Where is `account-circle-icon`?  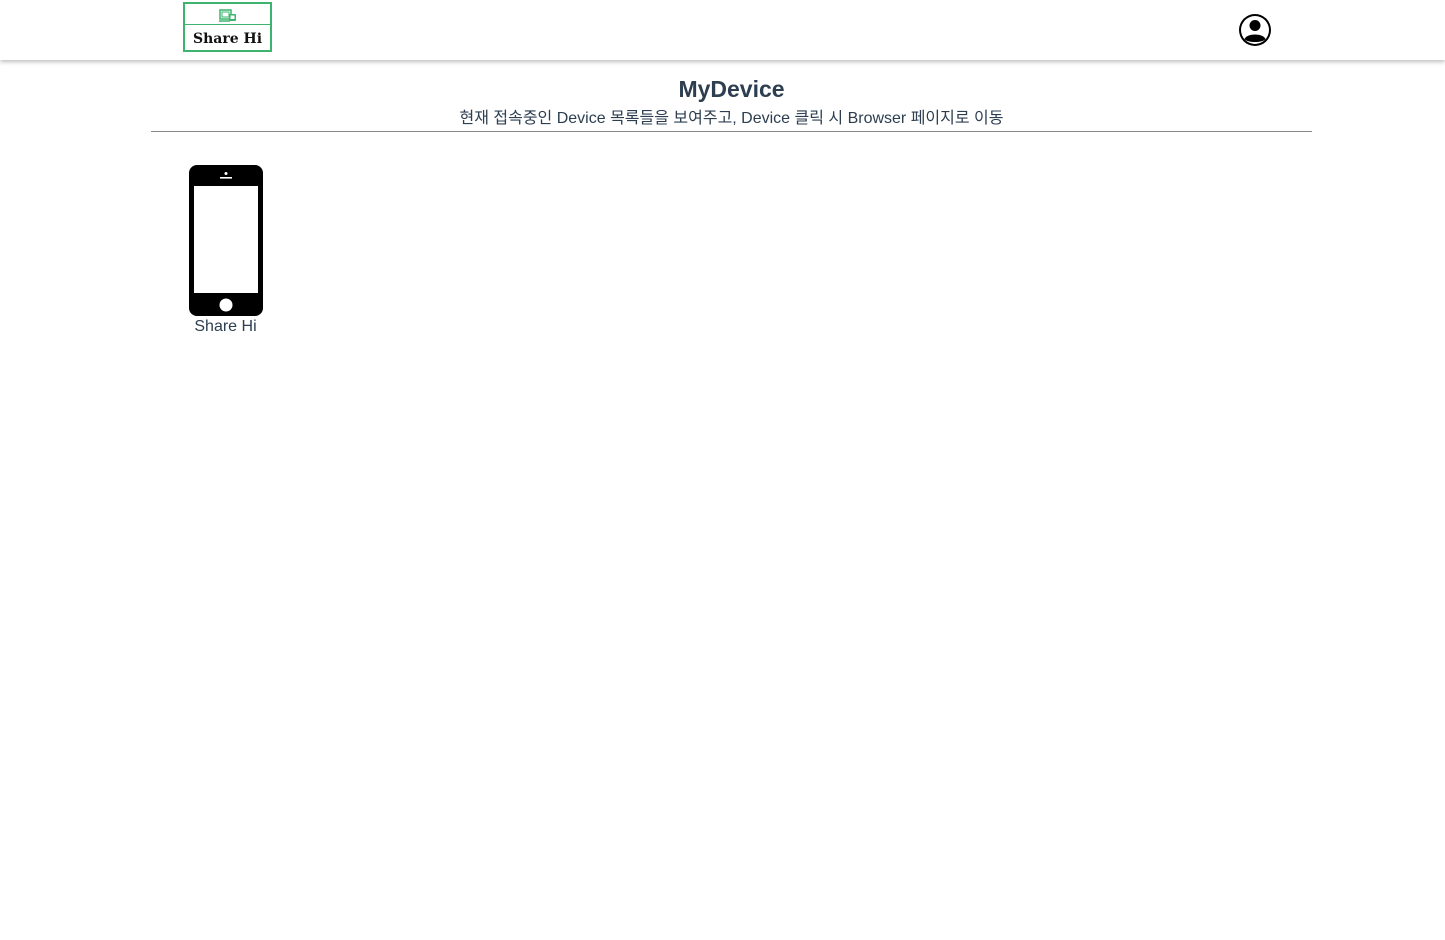 account-circle-icon is located at coordinates (1255, 30).